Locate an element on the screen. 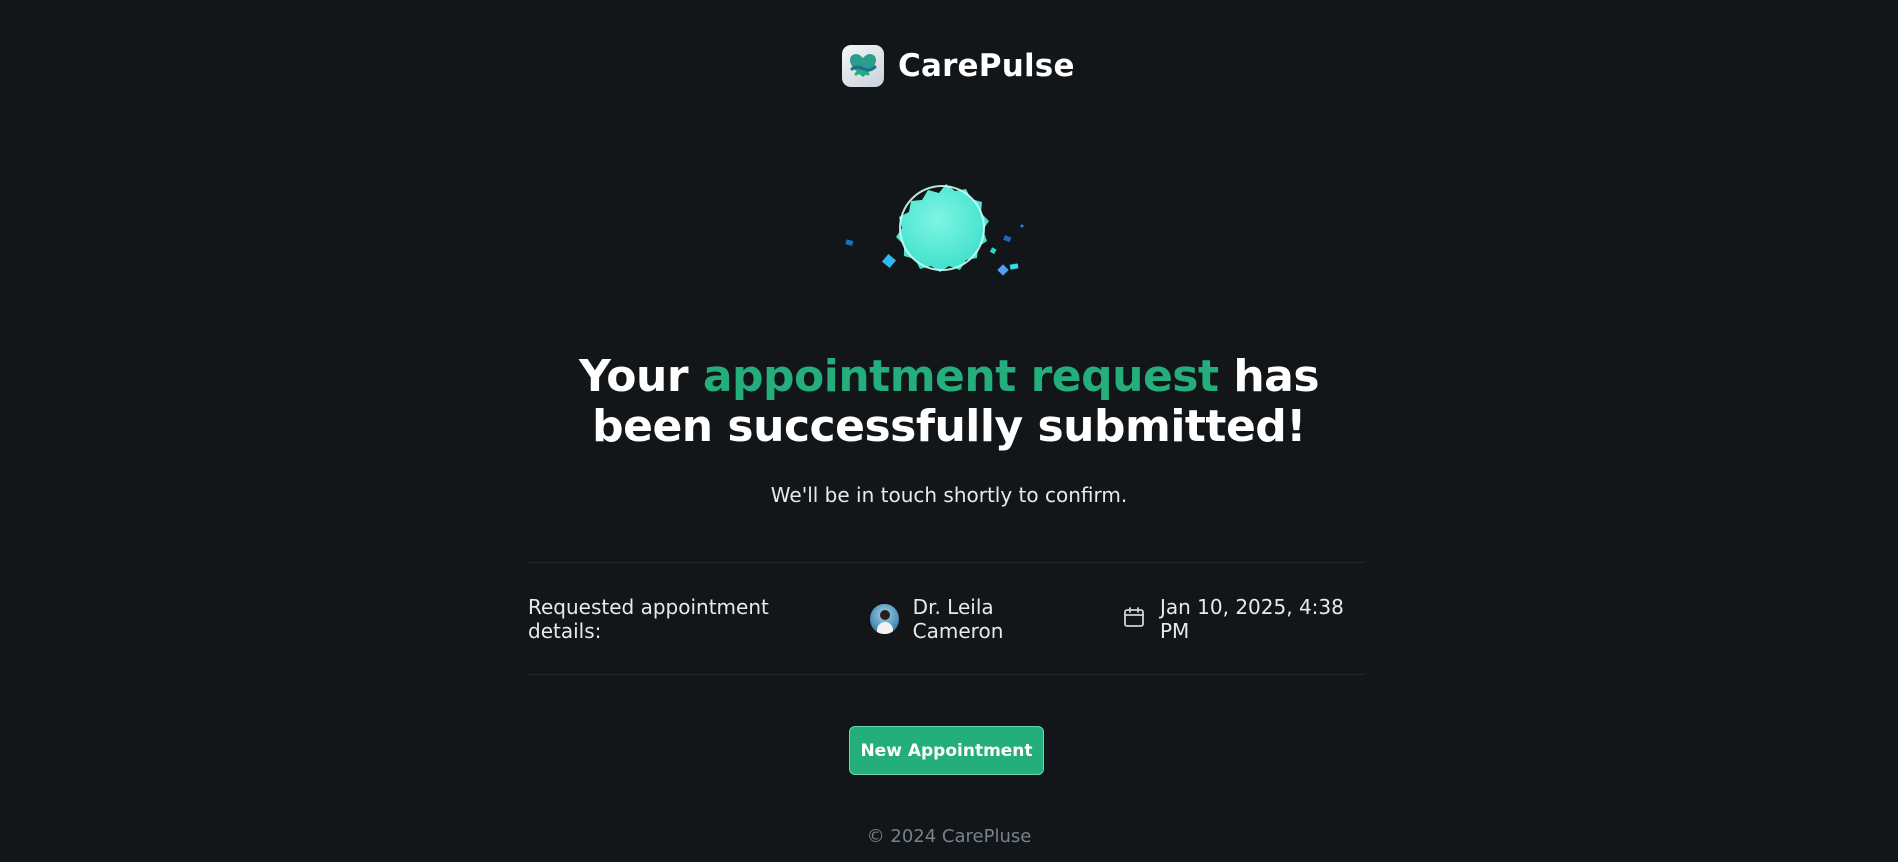  heart-hands-icon is located at coordinates (863, 66).